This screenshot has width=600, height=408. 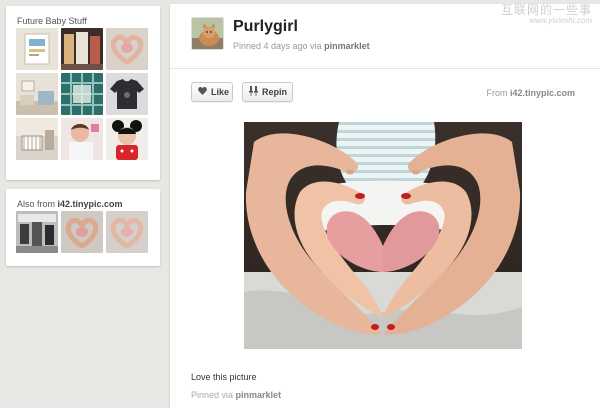 What do you see at coordinates (560, 20) in the screenshot?
I see `watermark-url: www.yixieshi.com` at bounding box center [560, 20].